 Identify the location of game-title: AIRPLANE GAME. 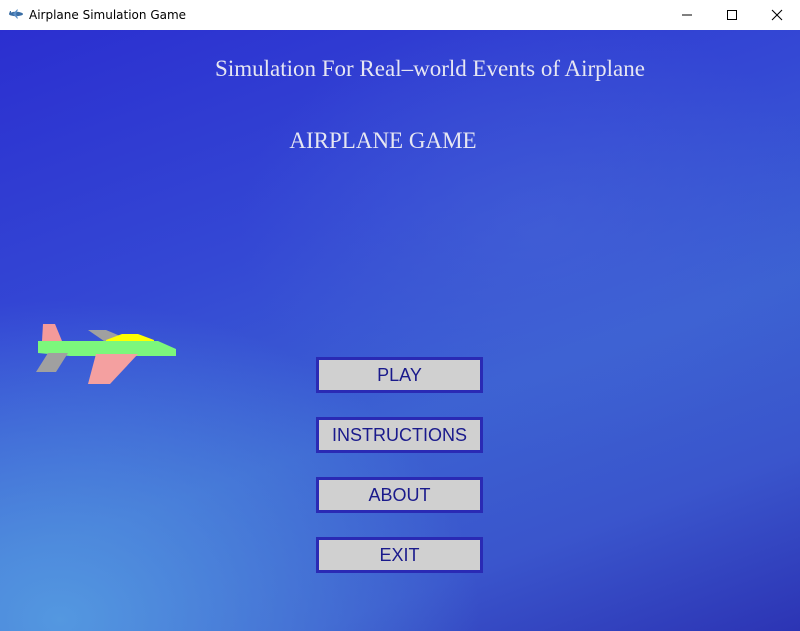
(383, 140).